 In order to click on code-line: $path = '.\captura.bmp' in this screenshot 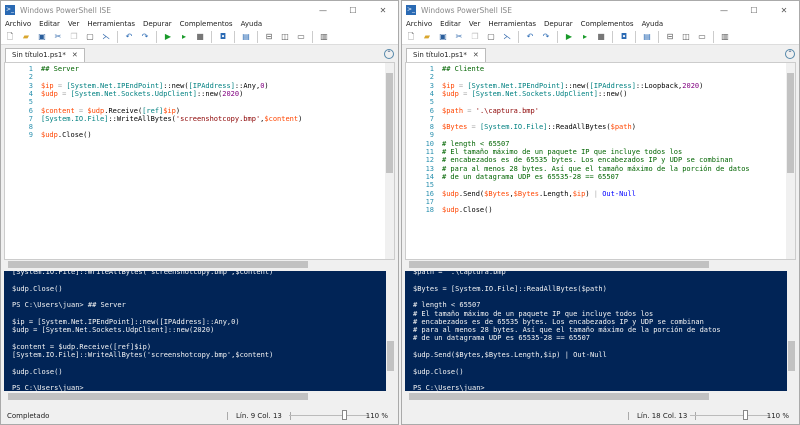, I will do `click(490, 111)`.